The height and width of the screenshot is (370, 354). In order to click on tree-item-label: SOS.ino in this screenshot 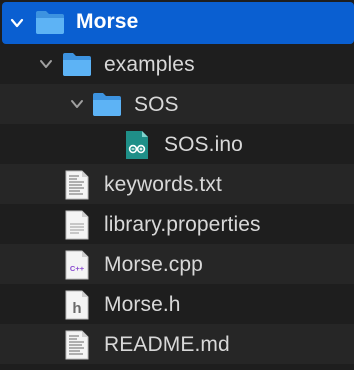, I will do `click(203, 144)`.